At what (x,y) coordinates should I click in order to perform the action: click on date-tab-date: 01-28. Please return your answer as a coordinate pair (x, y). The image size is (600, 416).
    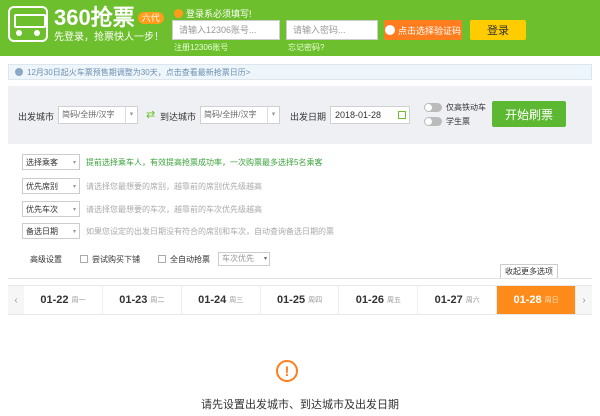
    Looking at the image, I should click on (527, 300).